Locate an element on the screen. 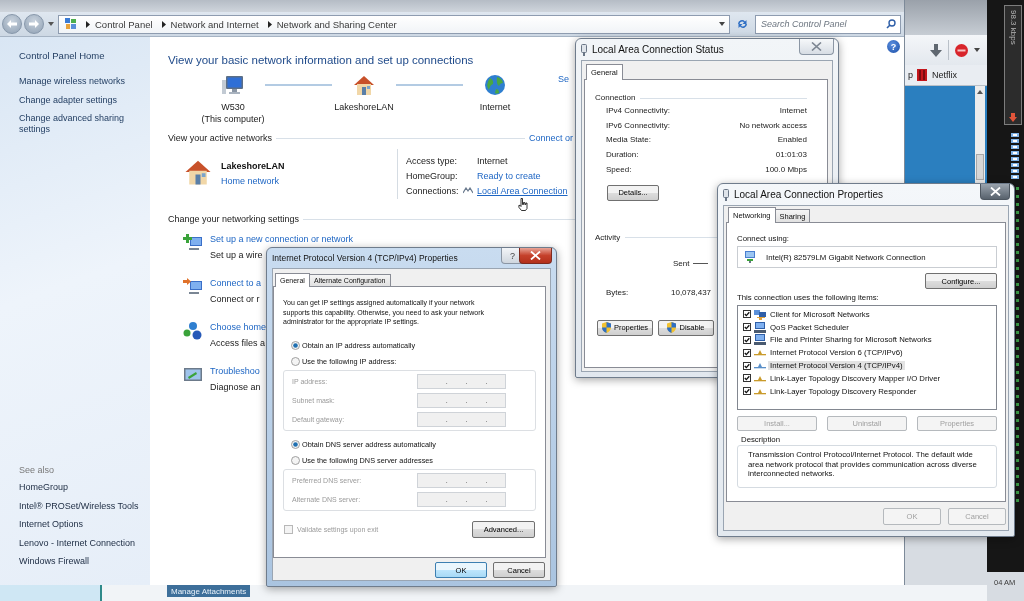 This screenshot has width=1024, height=601. map-link: Se is located at coordinates (563, 79).